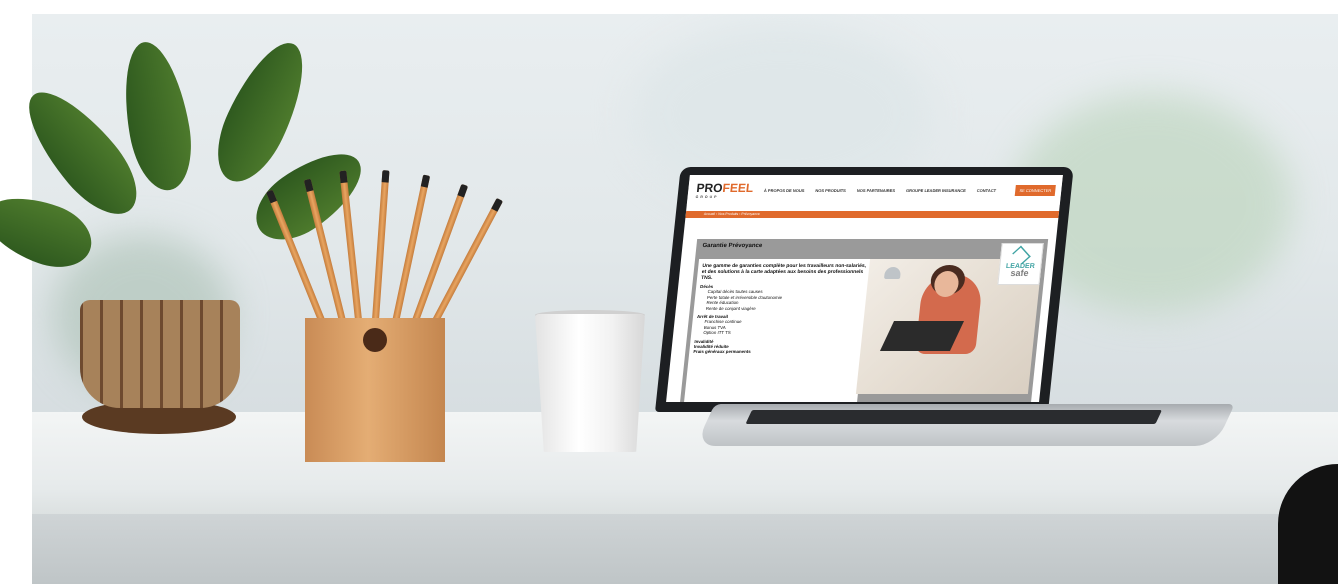  I want to click on nav-item-about: À PROPOS DE NOUS, so click(784, 190).